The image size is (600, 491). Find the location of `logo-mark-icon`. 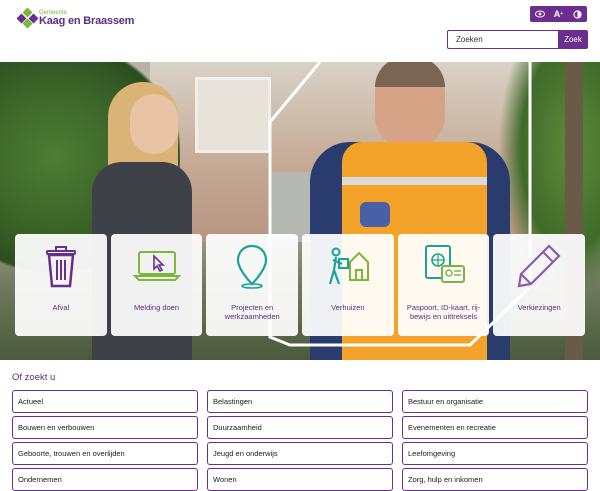

logo-mark-icon is located at coordinates (27, 18).